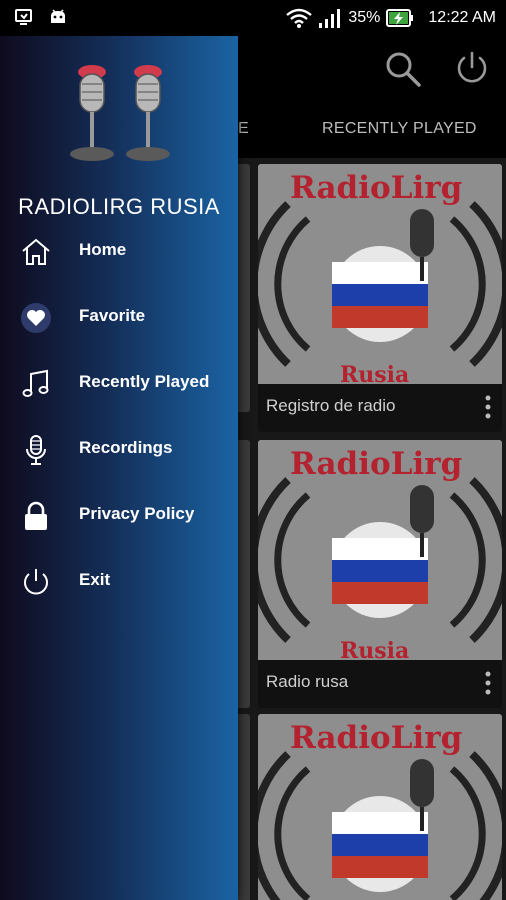 This screenshot has width=506, height=900. I want to click on microphones-logo-icon, so click(120, 113).